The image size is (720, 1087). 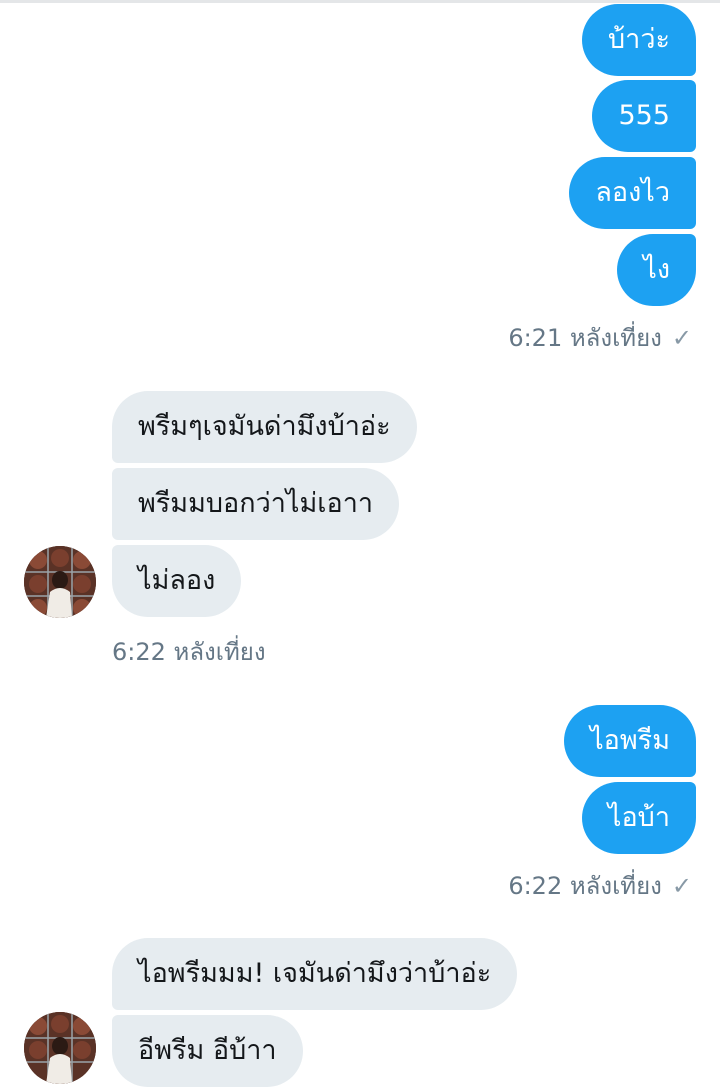 I want to click on message-bubble-outgoing: บ้าว่ะ, so click(x=639, y=40).